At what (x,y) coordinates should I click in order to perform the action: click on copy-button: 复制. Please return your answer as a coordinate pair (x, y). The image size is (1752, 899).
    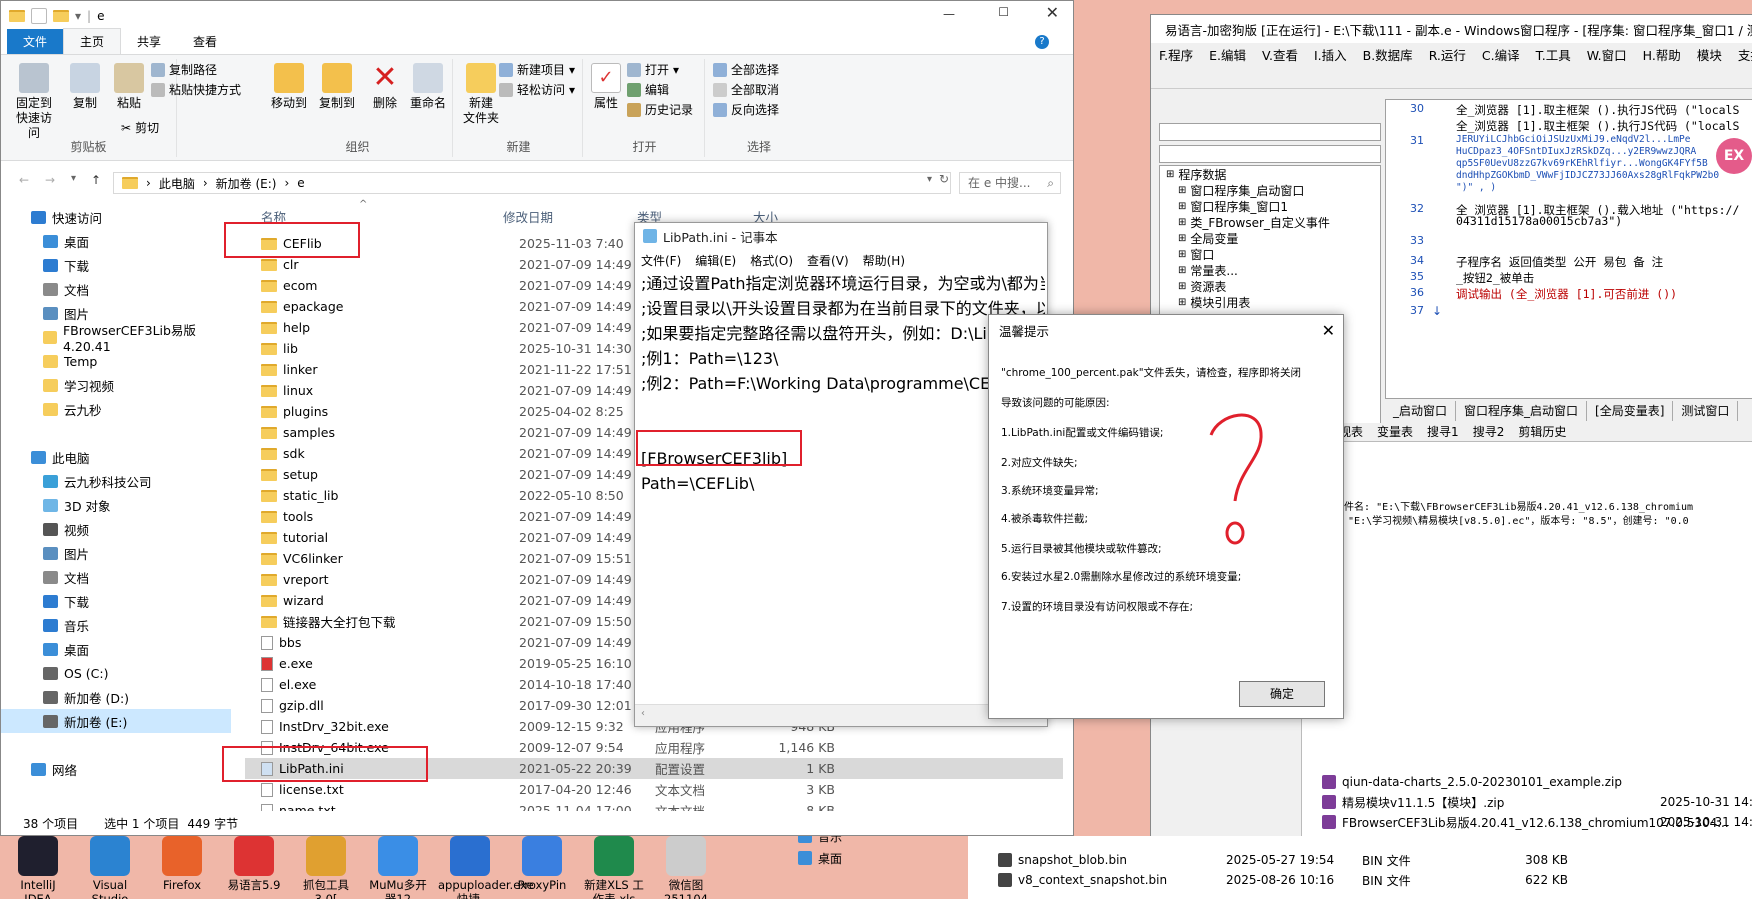
    Looking at the image, I should click on (85, 86).